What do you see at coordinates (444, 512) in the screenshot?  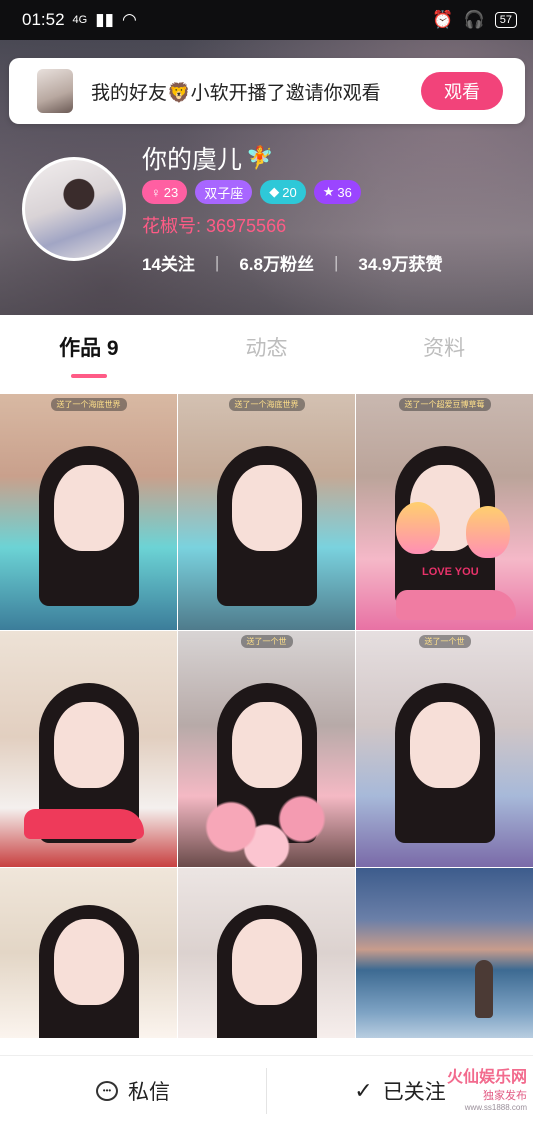 I see `work-thumbnail: LOVE YOU 送了一个超爱豆博草莓` at bounding box center [444, 512].